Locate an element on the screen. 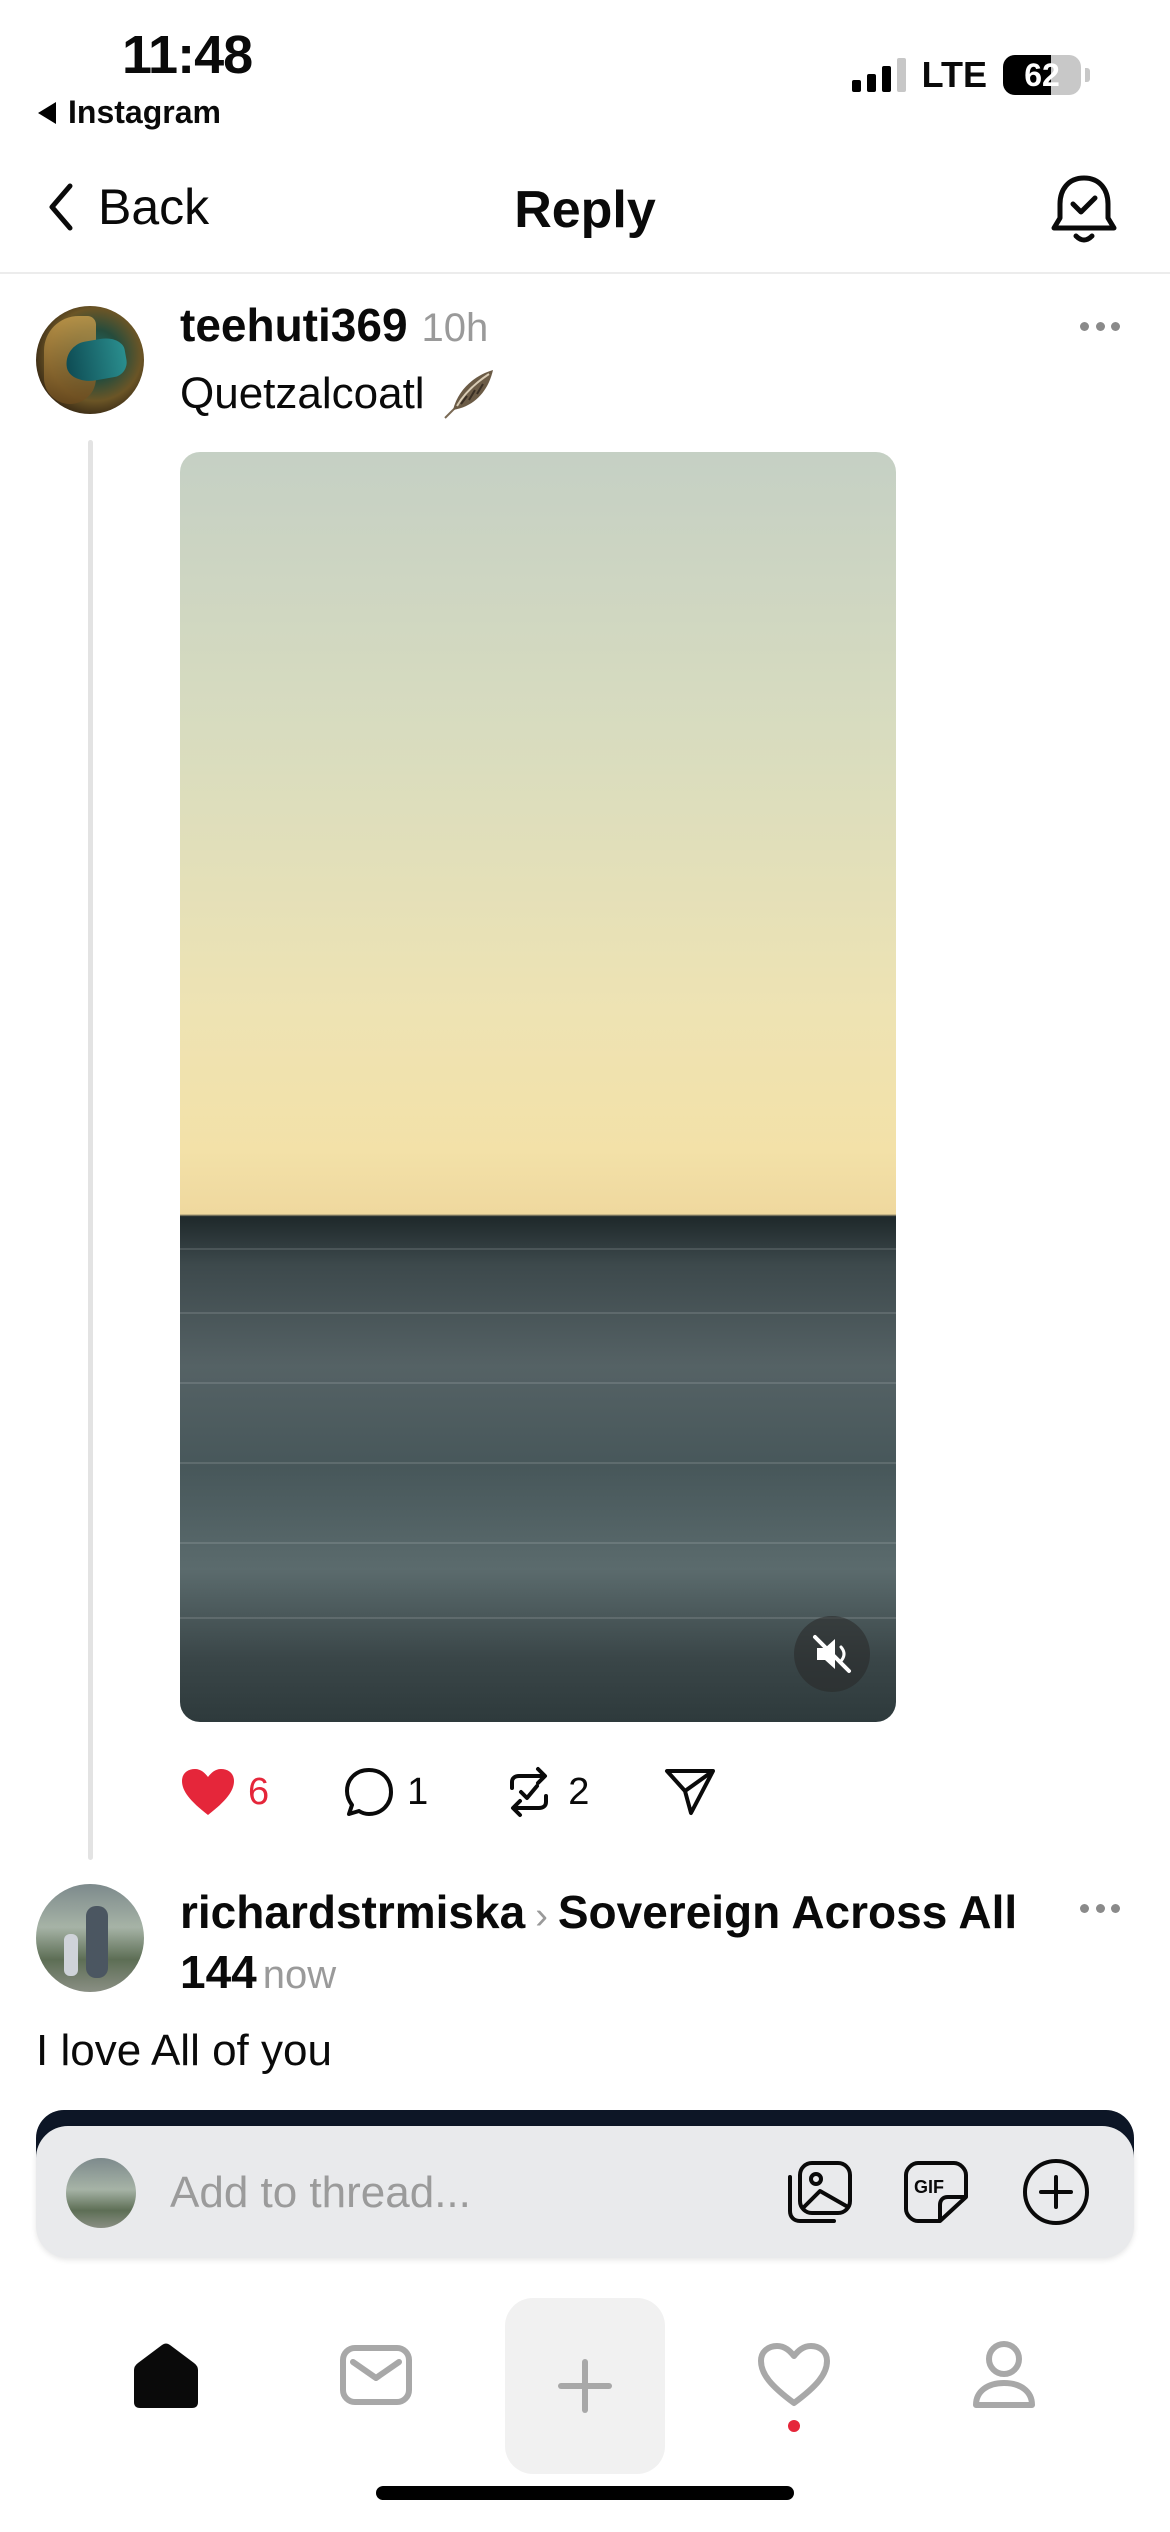 This screenshot has height=2532, width=1170. comment-button: 1 is located at coordinates (385, 1792).